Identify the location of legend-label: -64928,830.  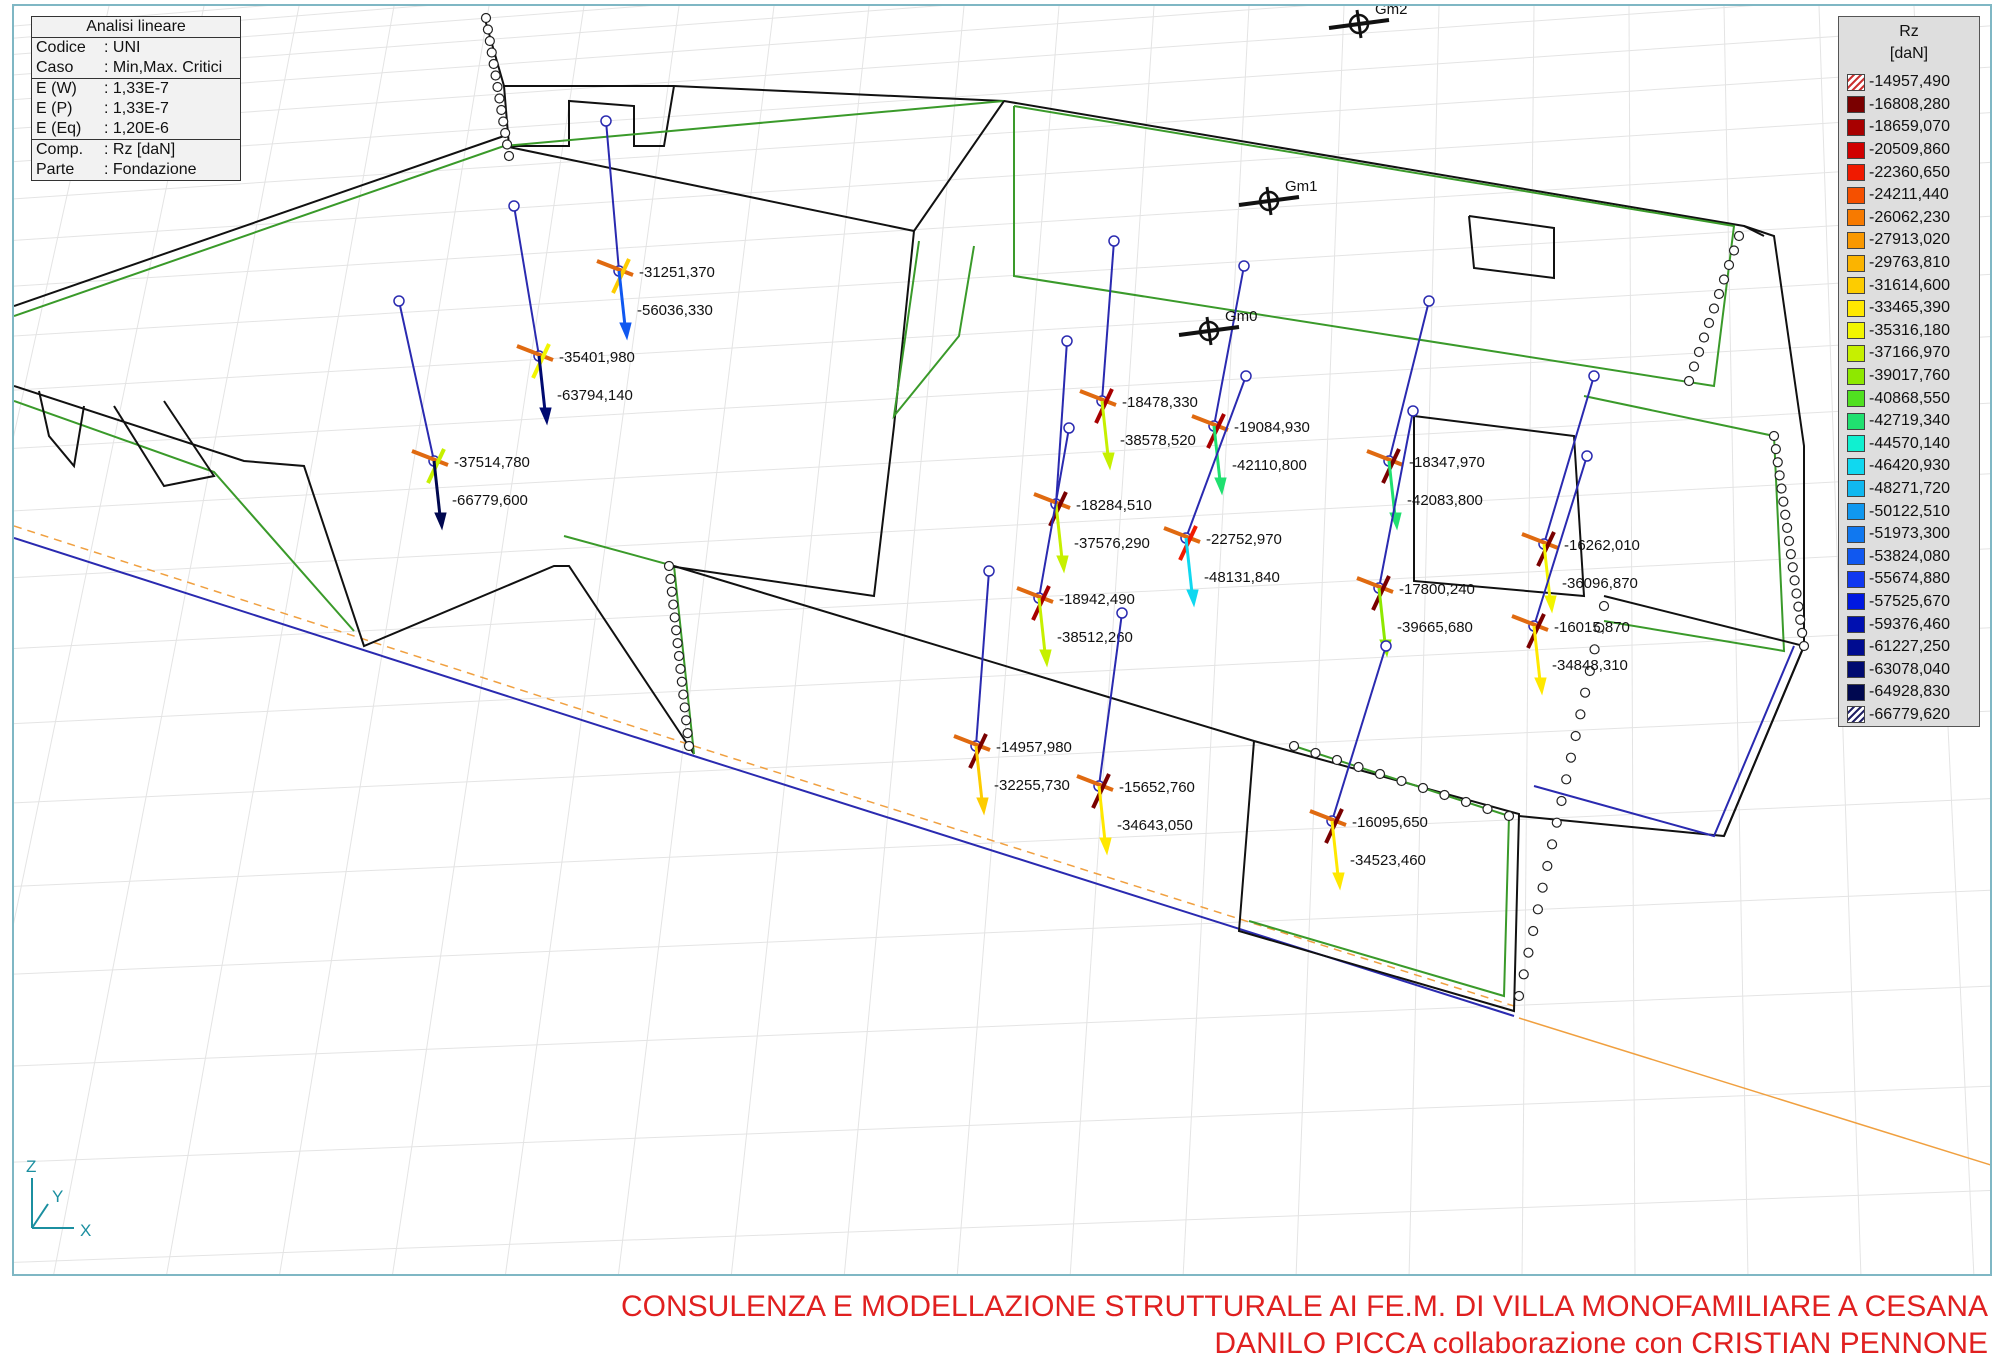
(1909, 692).